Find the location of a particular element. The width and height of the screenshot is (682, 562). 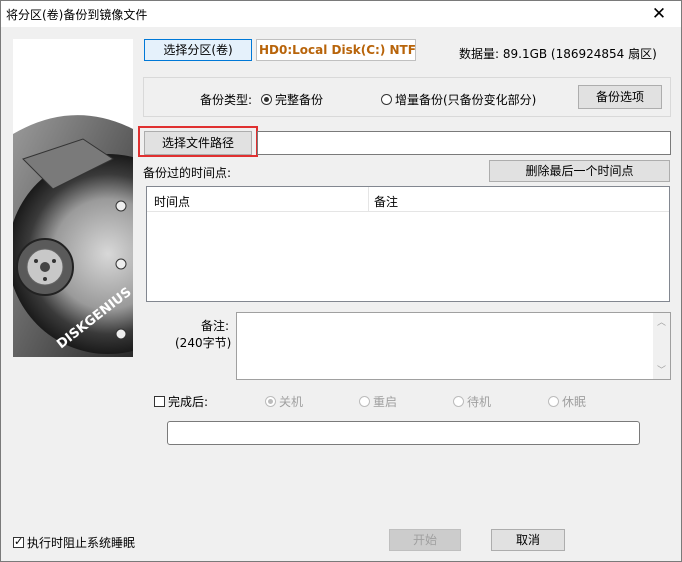

radio-full-backup-label: 完整备份 is located at coordinates (299, 100).